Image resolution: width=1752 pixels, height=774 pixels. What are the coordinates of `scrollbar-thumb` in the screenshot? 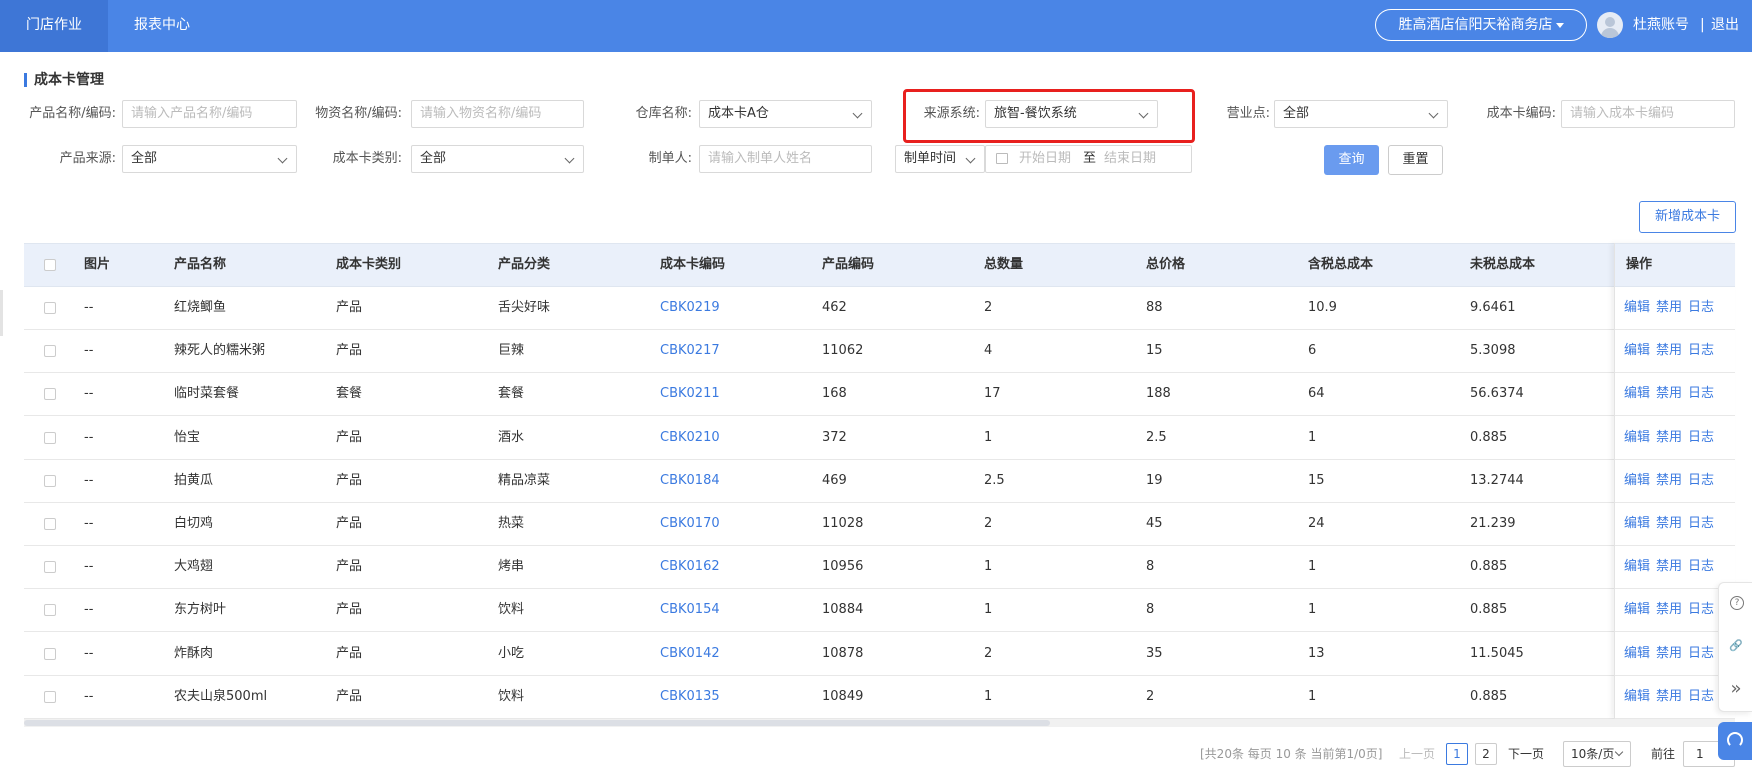 It's located at (537, 723).